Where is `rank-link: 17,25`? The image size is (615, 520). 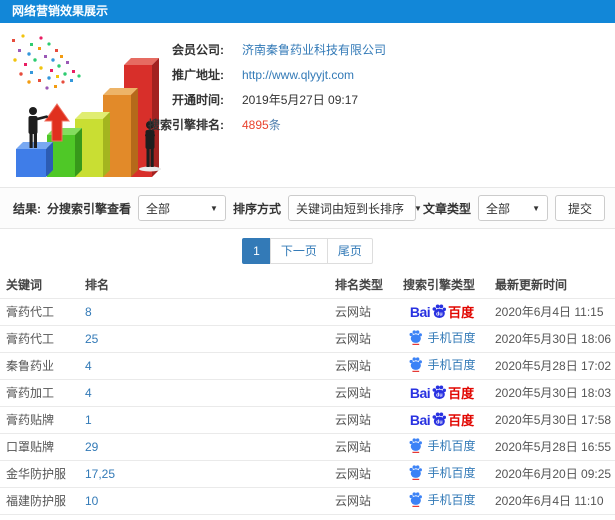
rank-link: 17,25 is located at coordinates (100, 474).